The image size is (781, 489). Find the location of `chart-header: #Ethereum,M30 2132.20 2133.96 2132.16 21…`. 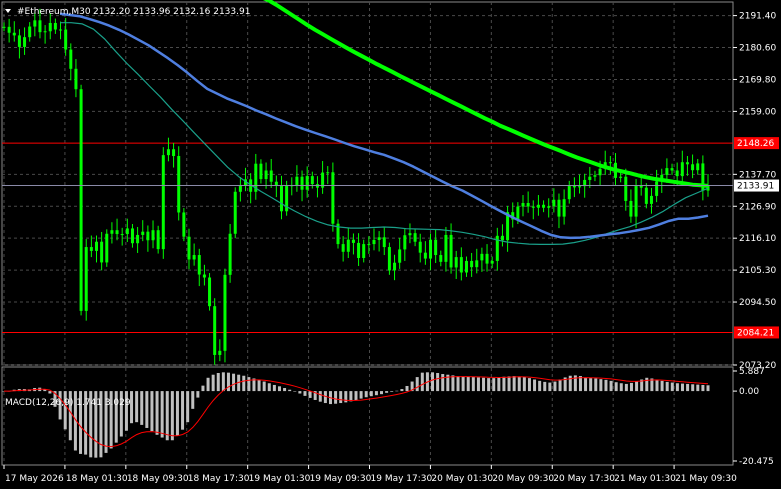

chart-header: #Ethereum,M30 2132.20 2133.96 2132.16 21… is located at coordinates (127, 12).